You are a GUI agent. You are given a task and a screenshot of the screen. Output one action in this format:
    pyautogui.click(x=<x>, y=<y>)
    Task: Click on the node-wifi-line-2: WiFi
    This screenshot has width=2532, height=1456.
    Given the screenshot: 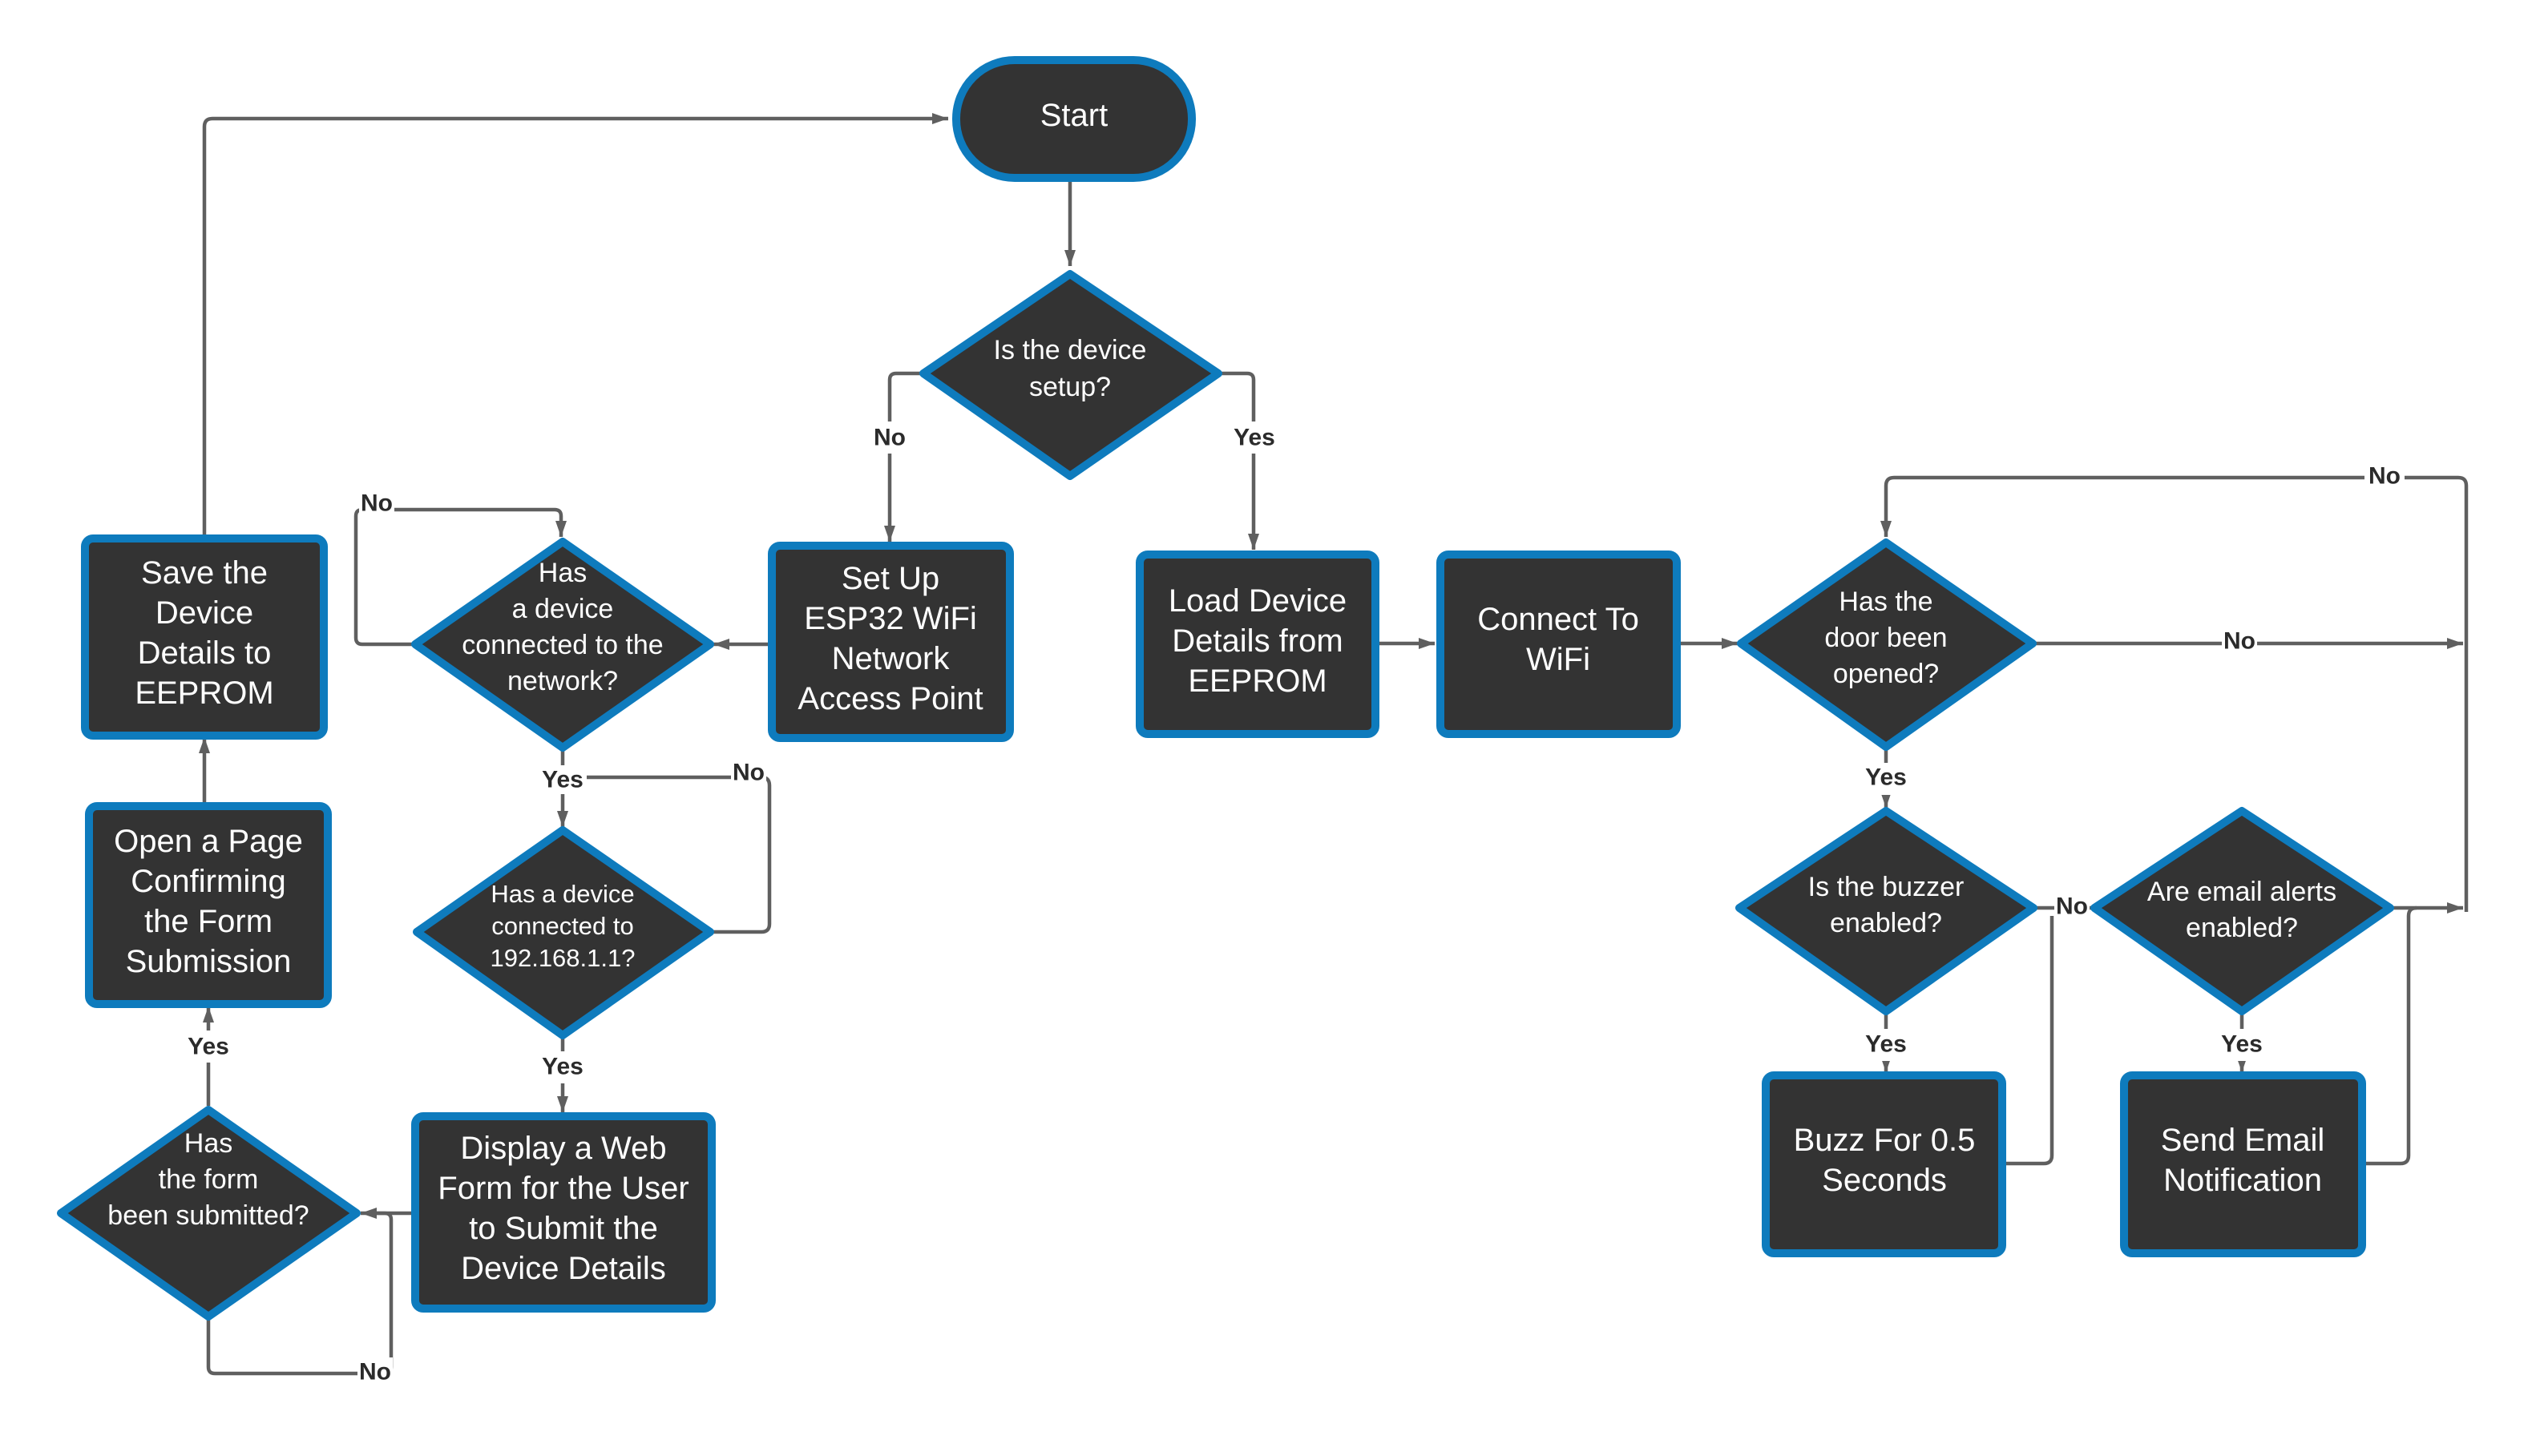 What is the action you would take?
    pyautogui.click(x=1558, y=659)
    